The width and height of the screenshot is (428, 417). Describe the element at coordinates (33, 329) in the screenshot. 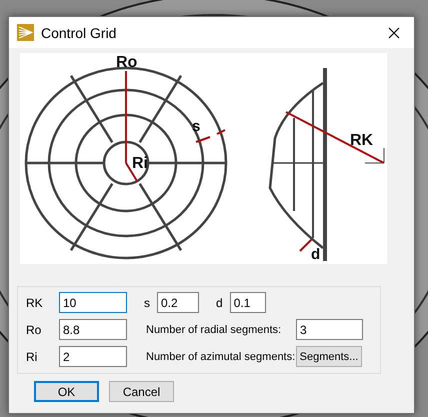

I see `field-label: Ro` at that location.